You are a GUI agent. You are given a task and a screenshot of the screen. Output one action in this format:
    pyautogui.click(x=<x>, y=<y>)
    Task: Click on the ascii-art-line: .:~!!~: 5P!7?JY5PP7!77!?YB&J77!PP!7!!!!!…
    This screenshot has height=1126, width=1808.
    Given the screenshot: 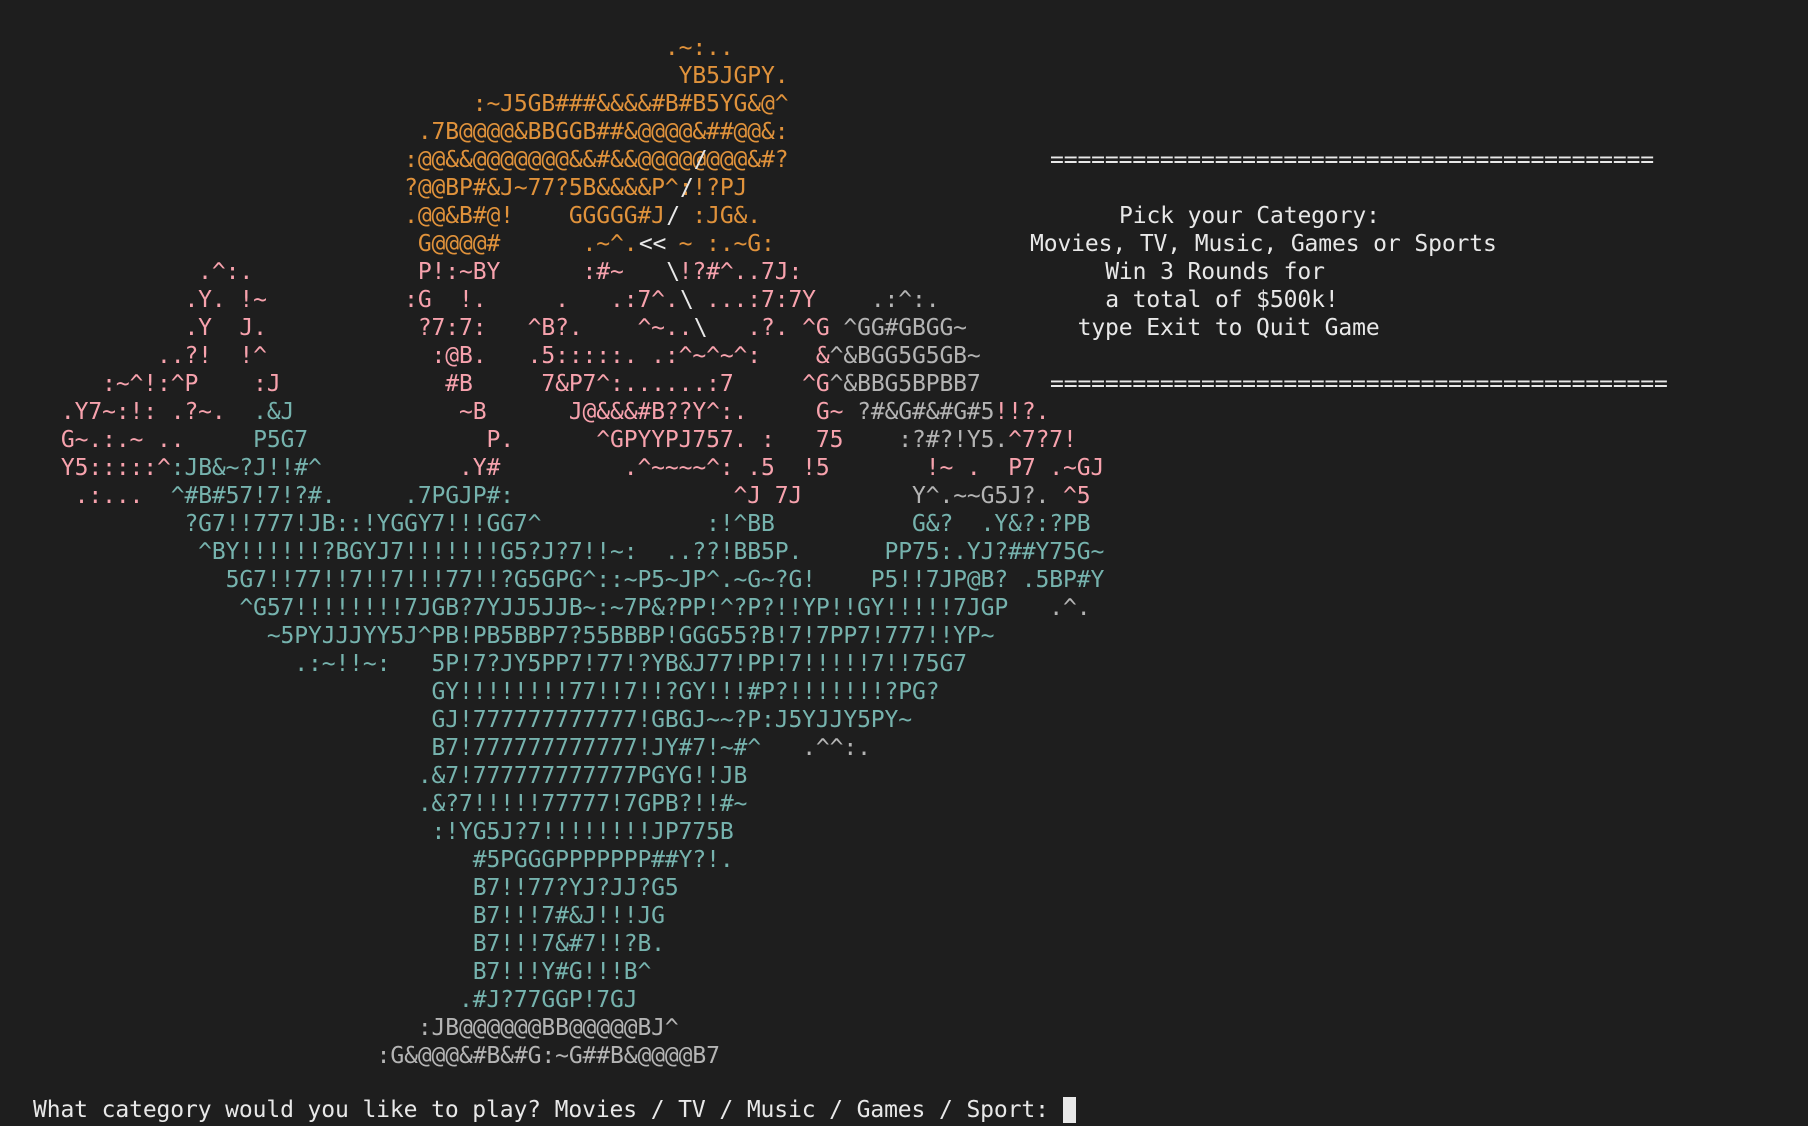 What is the action you would take?
    pyautogui.click(x=555, y=664)
    